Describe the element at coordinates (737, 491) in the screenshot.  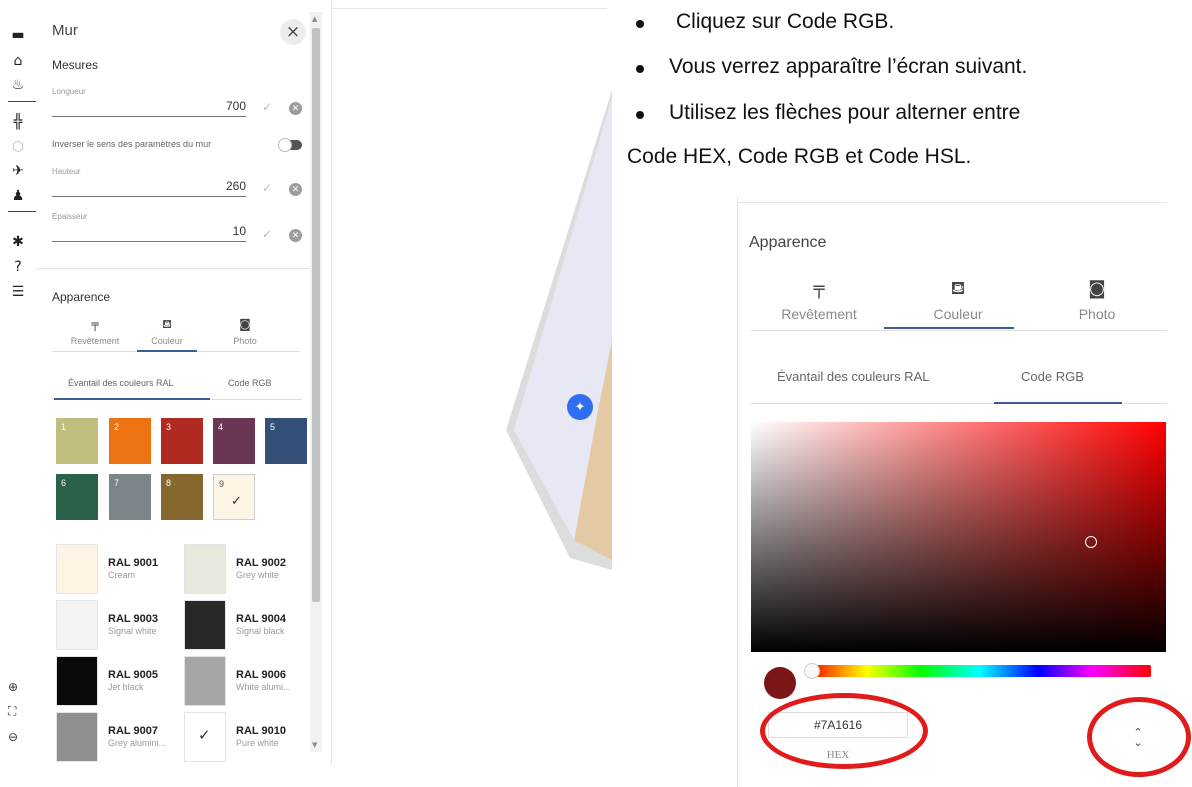
I see `zoomed-panel-border` at that location.